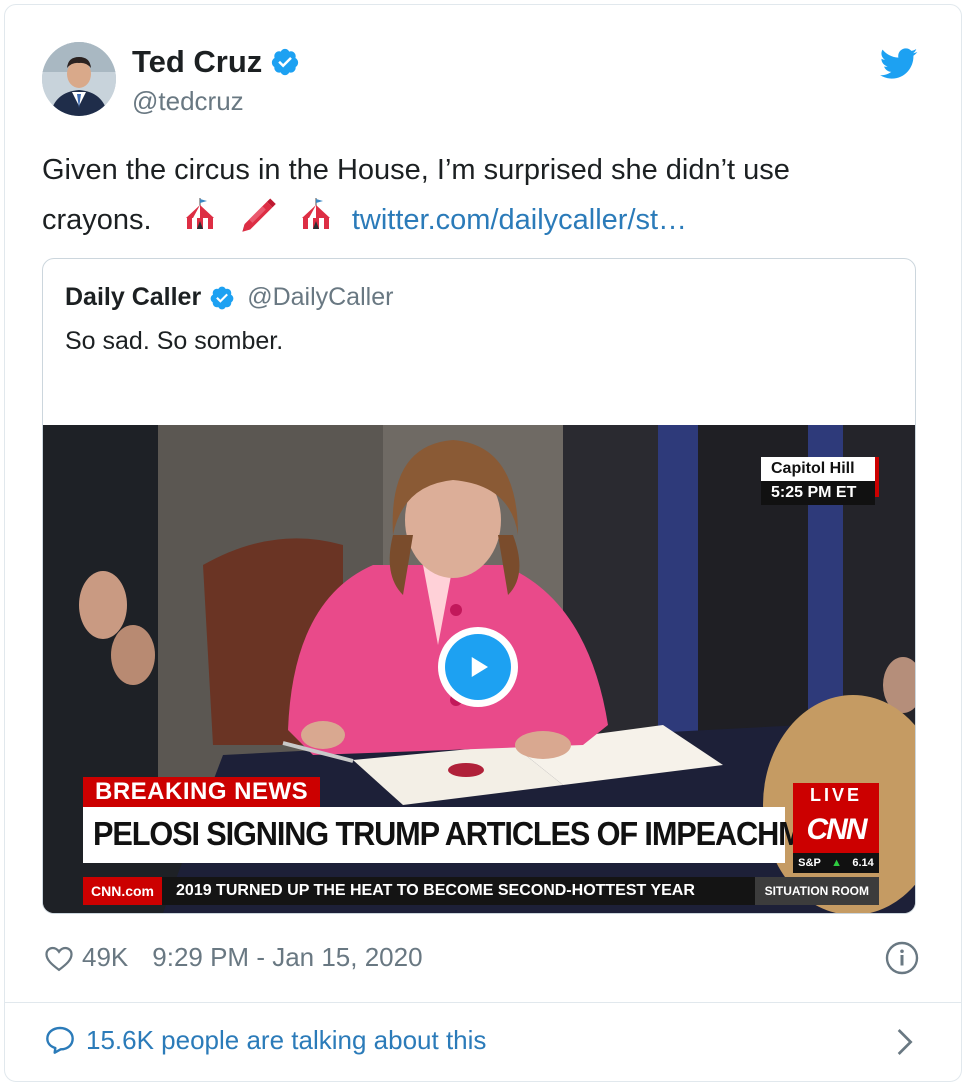 The height and width of the screenshot is (1092, 968). What do you see at coordinates (123, 891) in the screenshot?
I see `ticker-site: CNN.com` at bounding box center [123, 891].